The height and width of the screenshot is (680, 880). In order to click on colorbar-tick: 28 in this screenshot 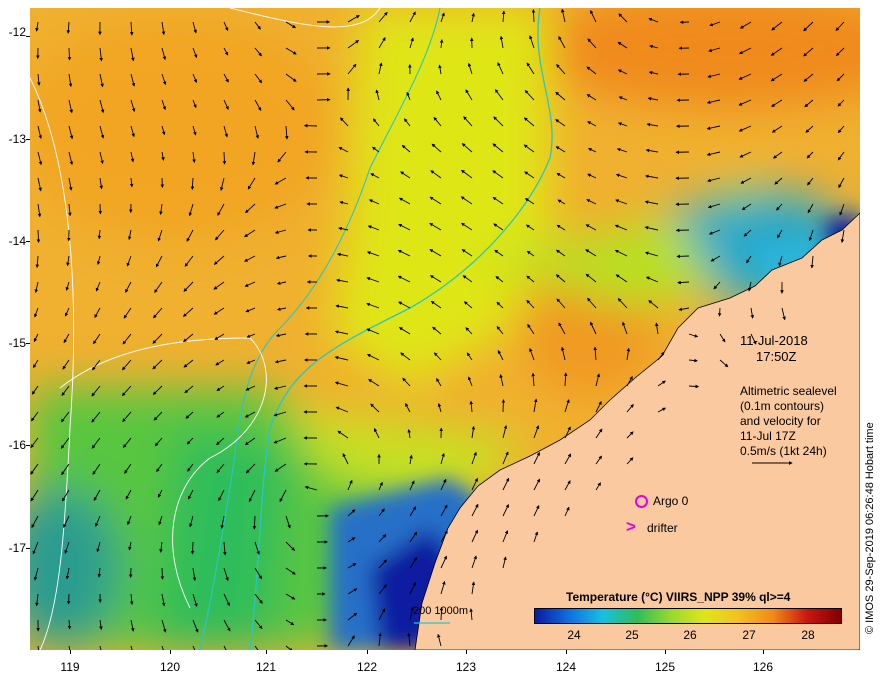, I will do `click(808, 635)`.